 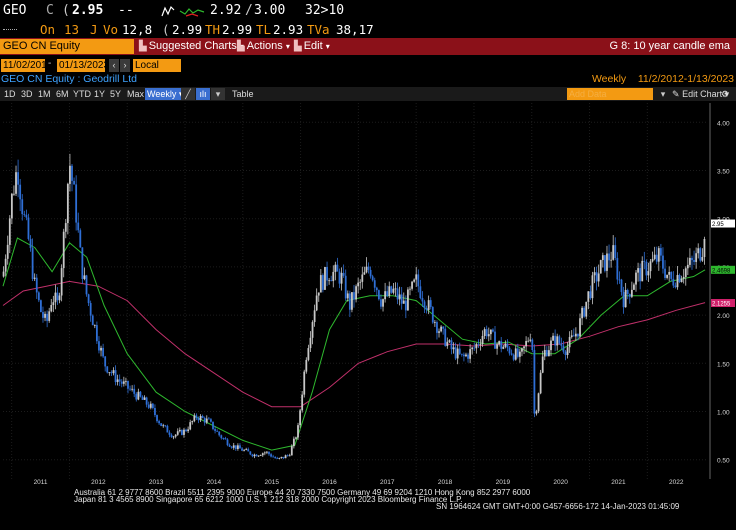 What do you see at coordinates (114, 65) in the screenshot?
I see `prev-range-button: ‹` at bounding box center [114, 65].